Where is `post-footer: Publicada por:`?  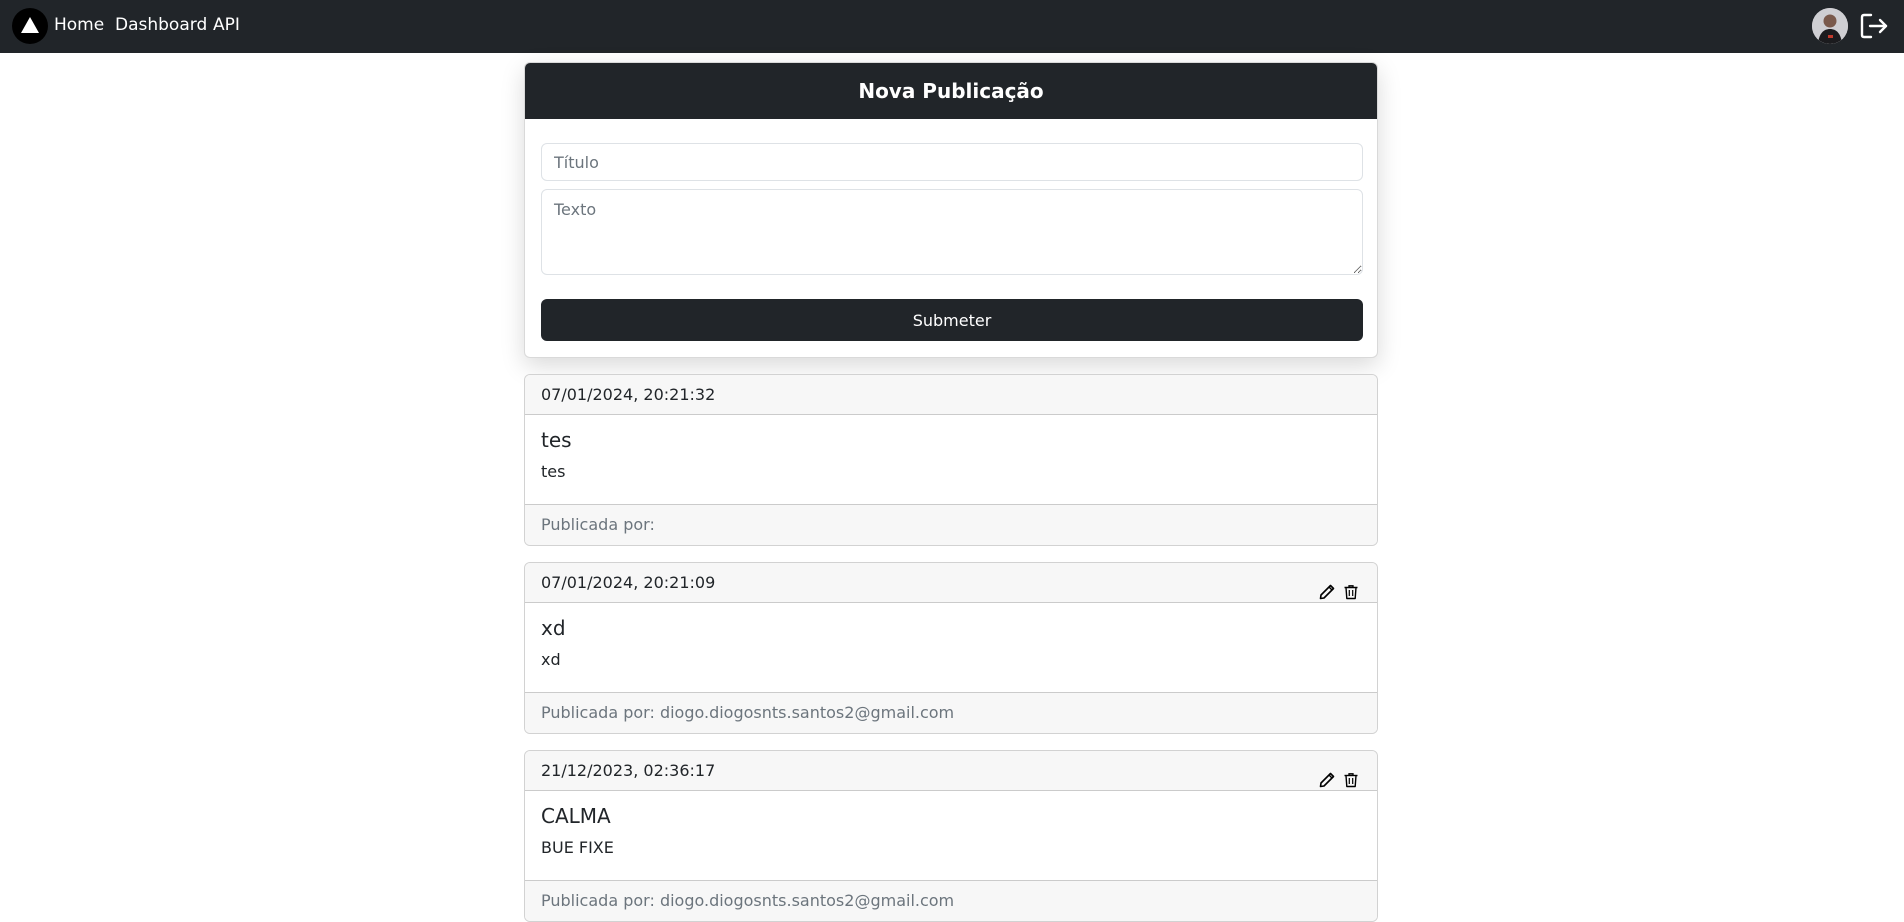 post-footer: Publicada por: is located at coordinates (951, 524).